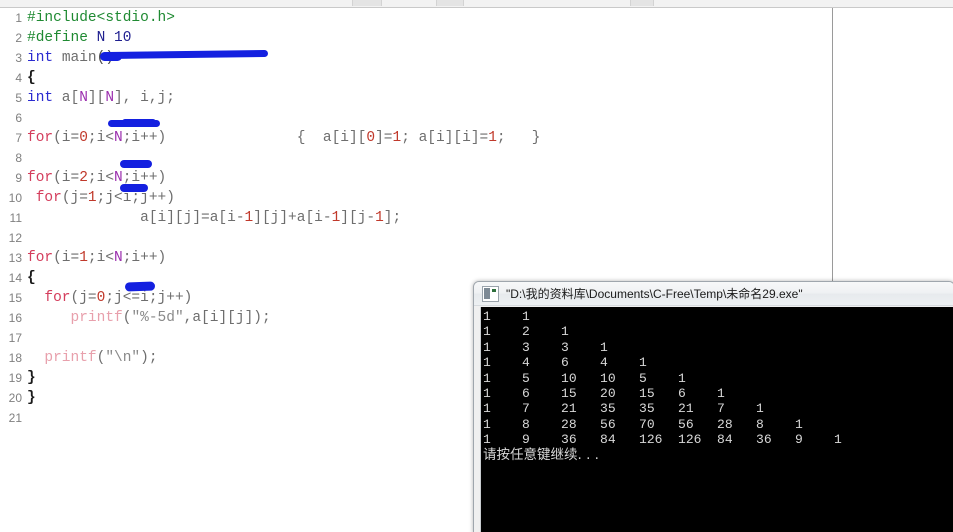  What do you see at coordinates (15, 398) in the screenshot?
I see `line-number: 20` at bounding box center [15, 398].